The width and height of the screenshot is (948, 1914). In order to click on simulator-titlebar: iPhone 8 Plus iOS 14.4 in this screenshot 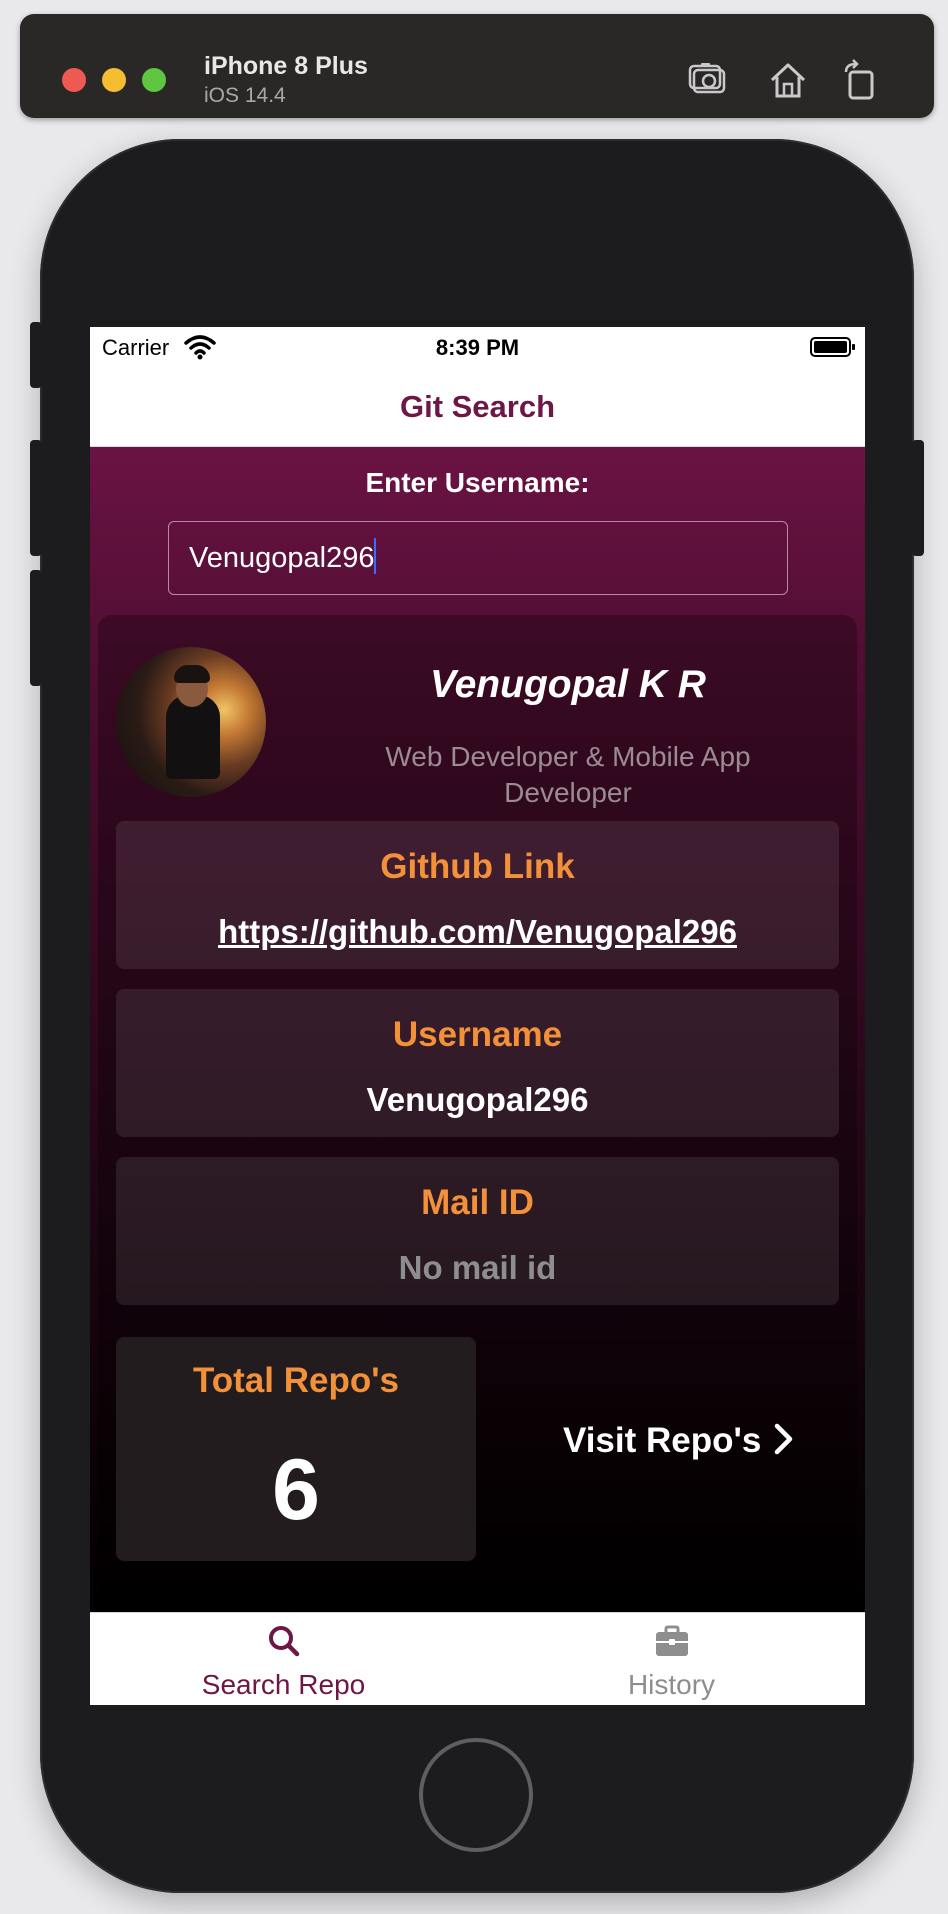, I will do `click(477, 66)`.